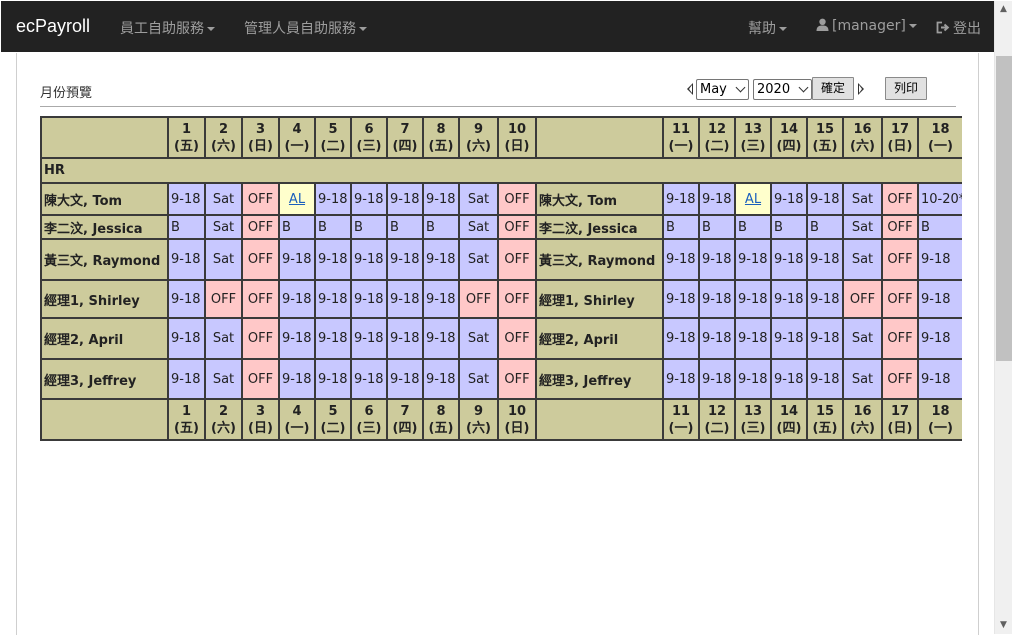 This screenshot has height=635, width=1013. I want to click on manager-self-service-menu: 管理人員自助服務, so click(305, 28).